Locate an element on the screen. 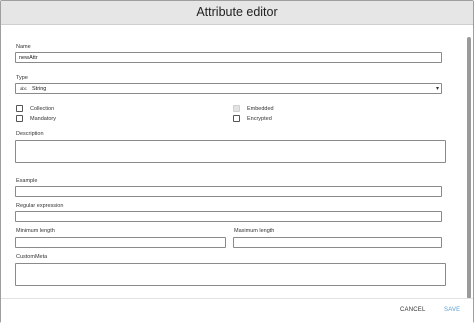 Image resolution: width=474 pixels, height=323 pixels. custom-meta-textarea is located at coordinates (230, 274).